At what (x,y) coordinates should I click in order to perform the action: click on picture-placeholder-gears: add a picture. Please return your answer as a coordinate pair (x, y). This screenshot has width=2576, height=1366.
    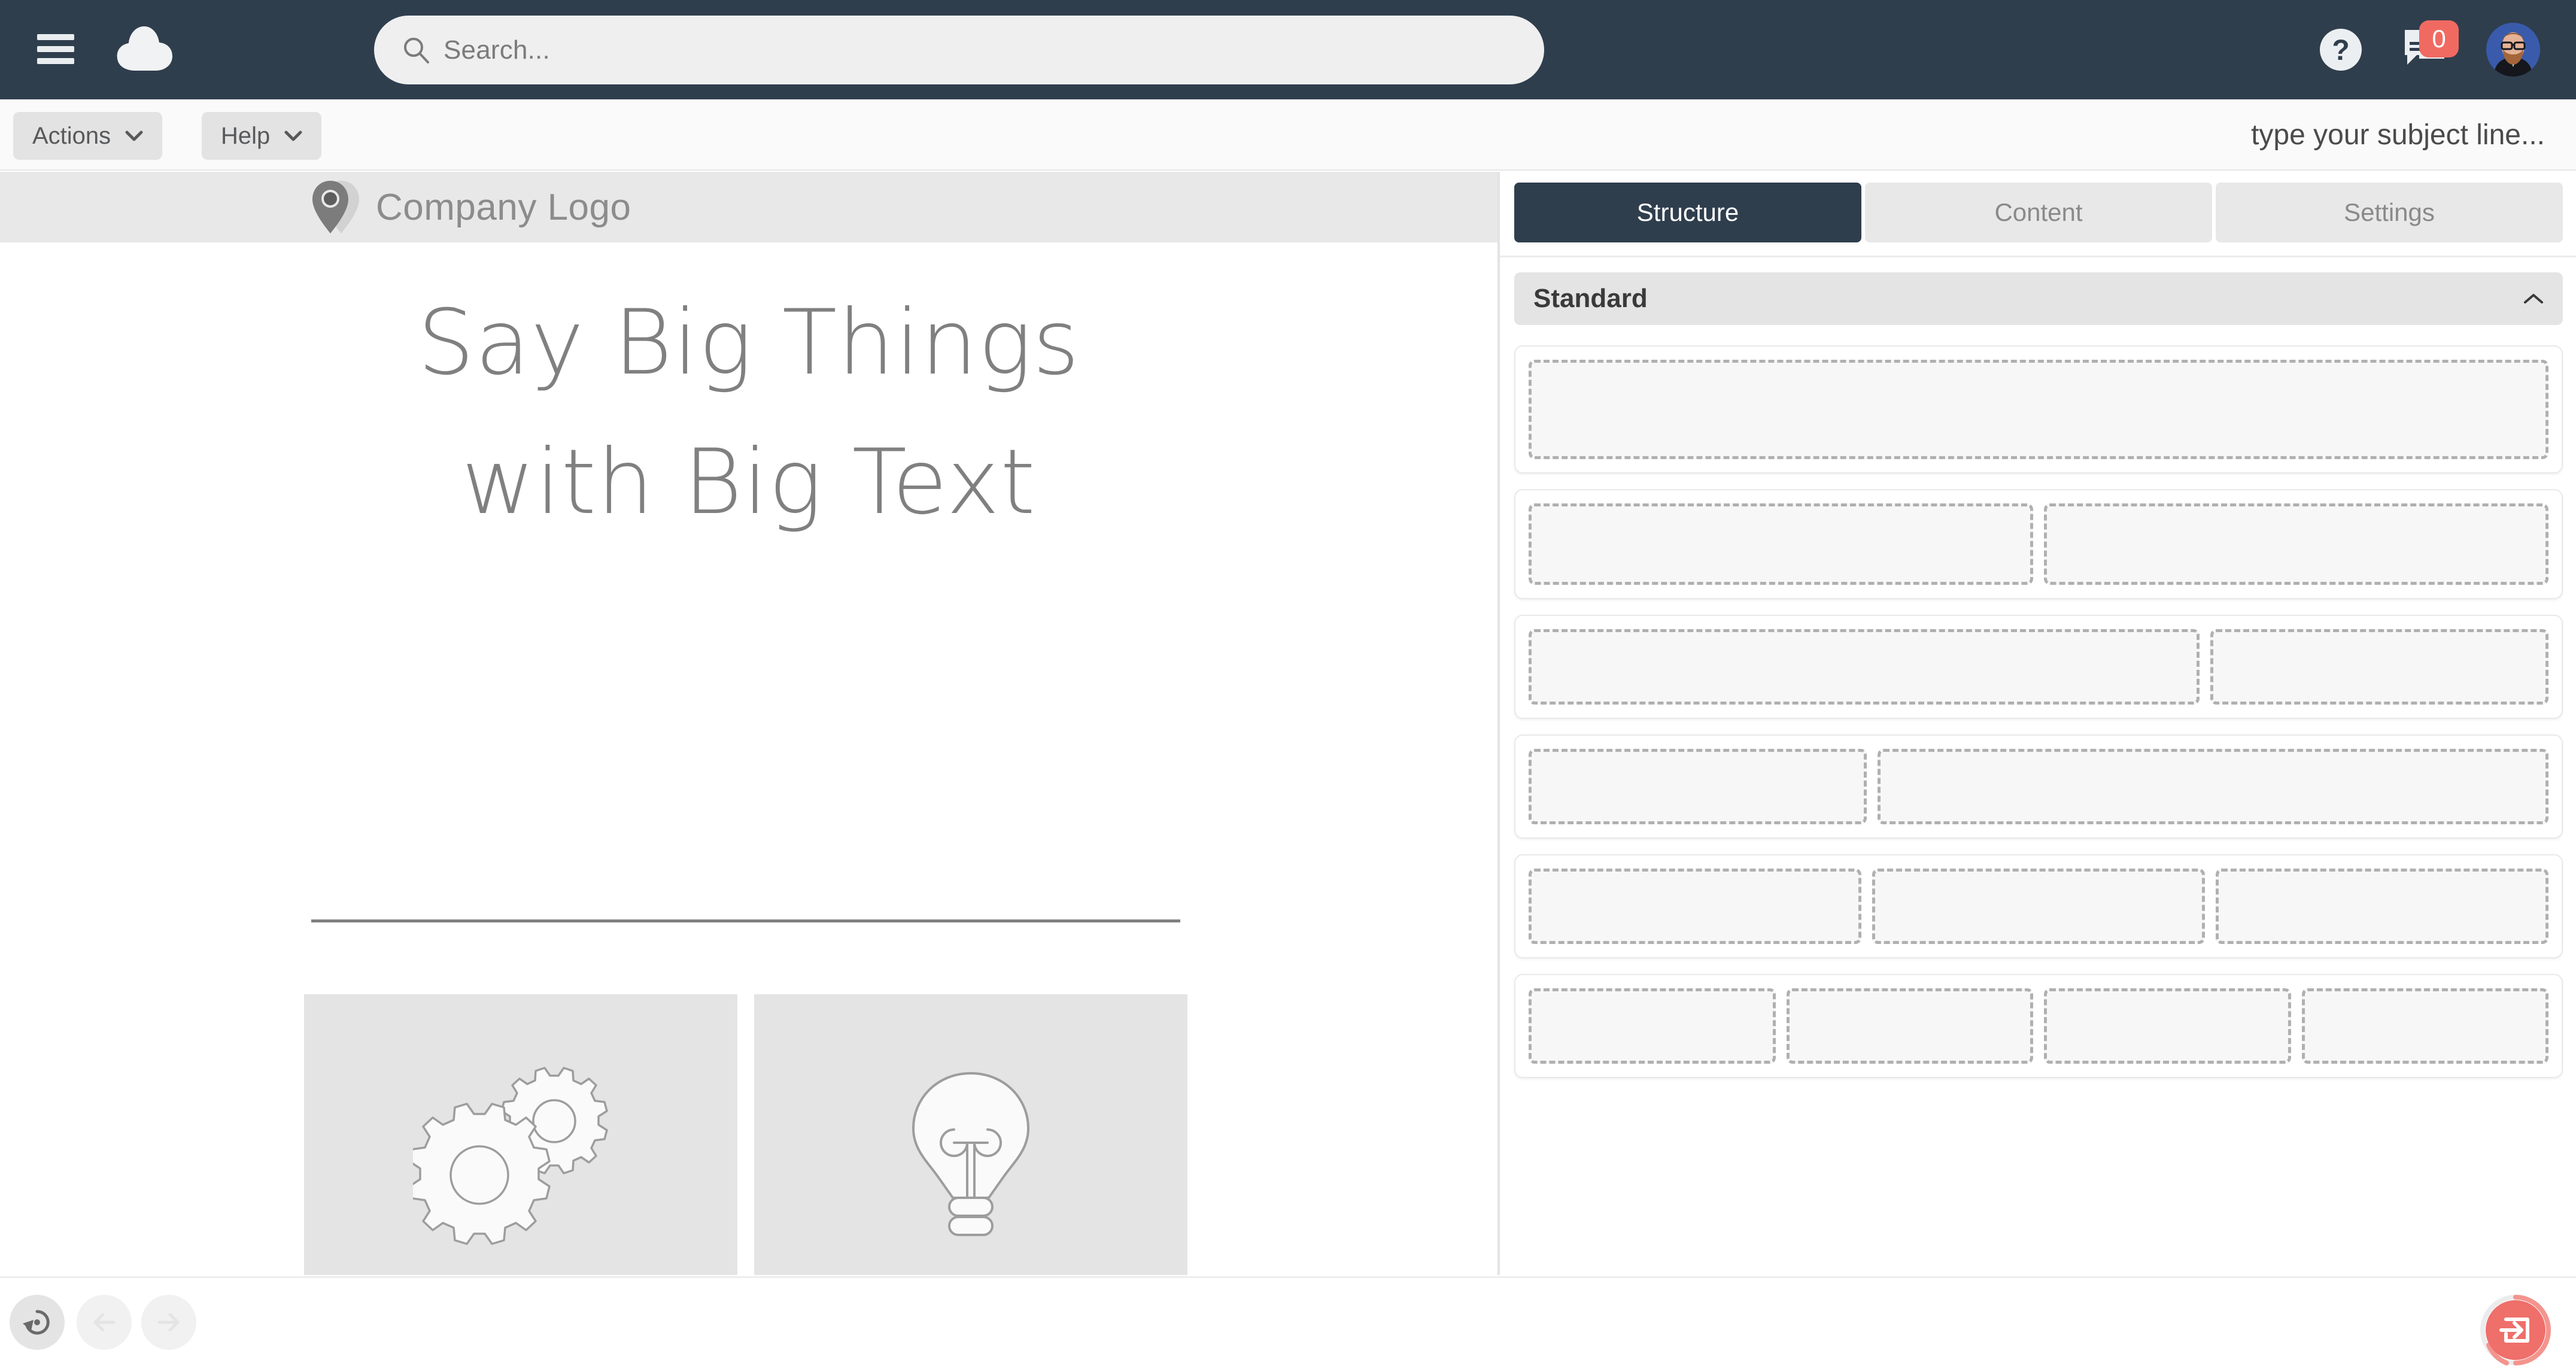
    Looking at the image, I should click on (520, 1134).